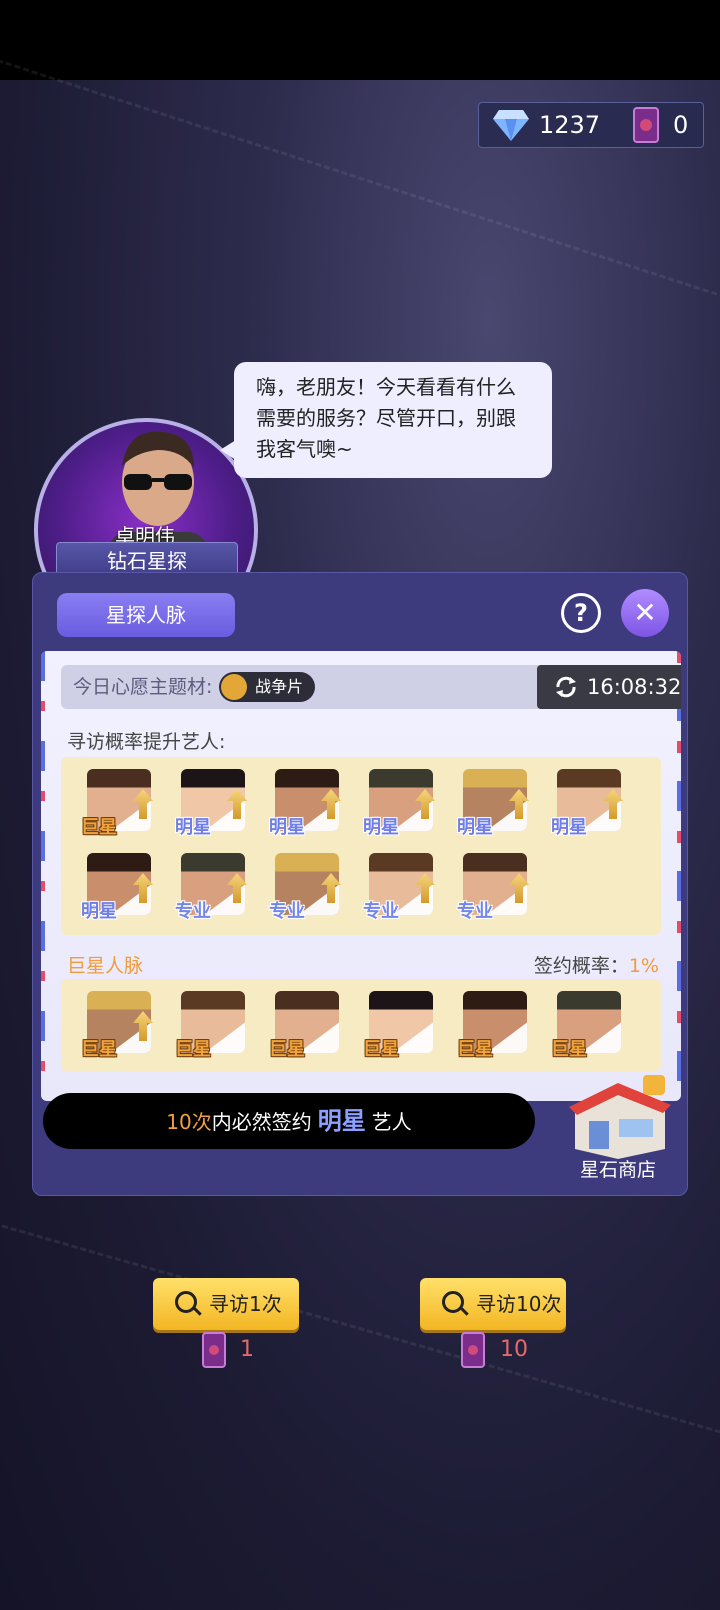 This screenshot has height=1610, width=720. What do you see at coordinates (519, 1304) in the screenshot?
I see `search-ten-label: 寻访10次` at bounding box center [519, 1304].